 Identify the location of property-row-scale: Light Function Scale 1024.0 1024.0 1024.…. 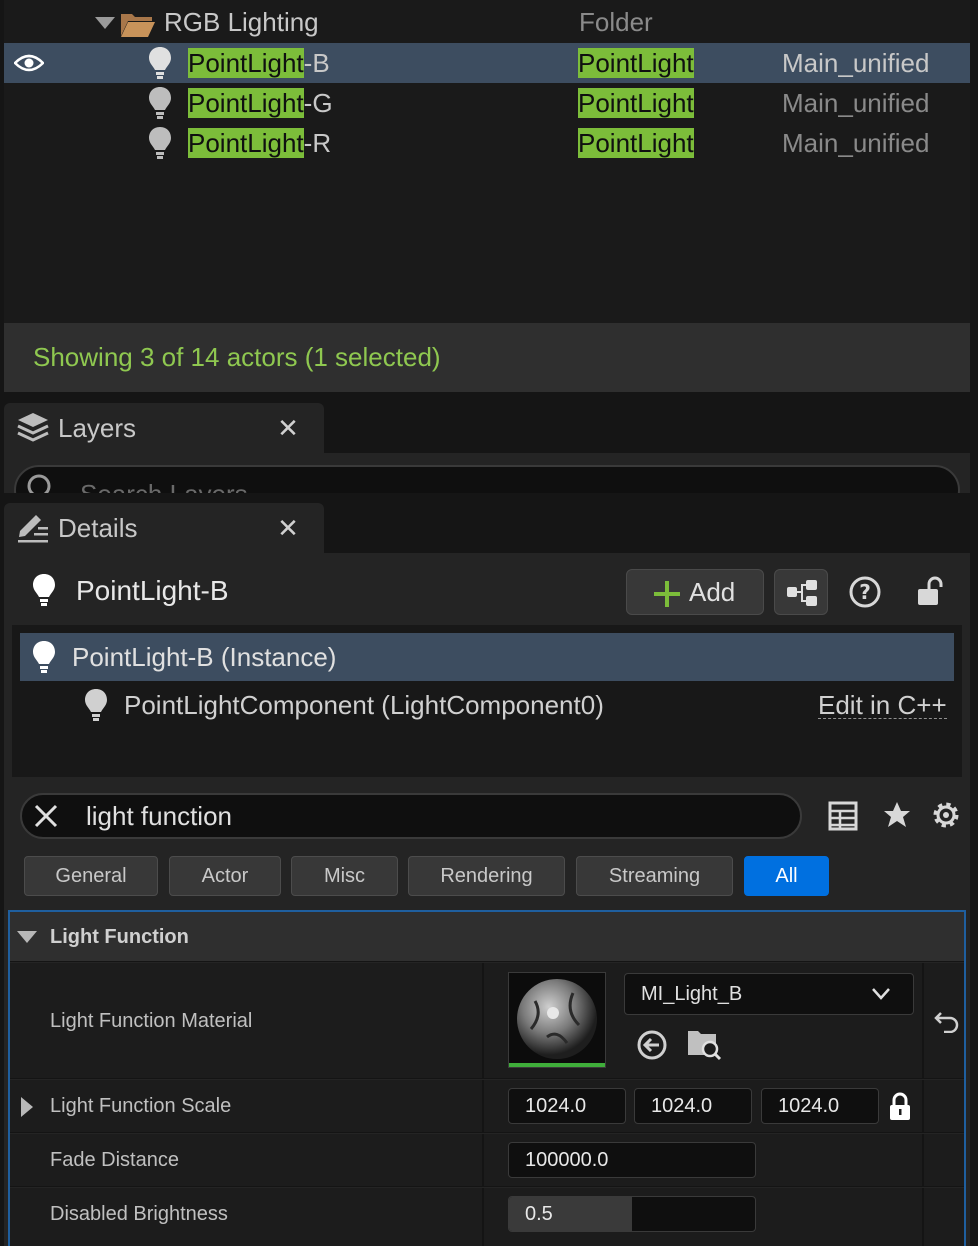
(487, 1106).